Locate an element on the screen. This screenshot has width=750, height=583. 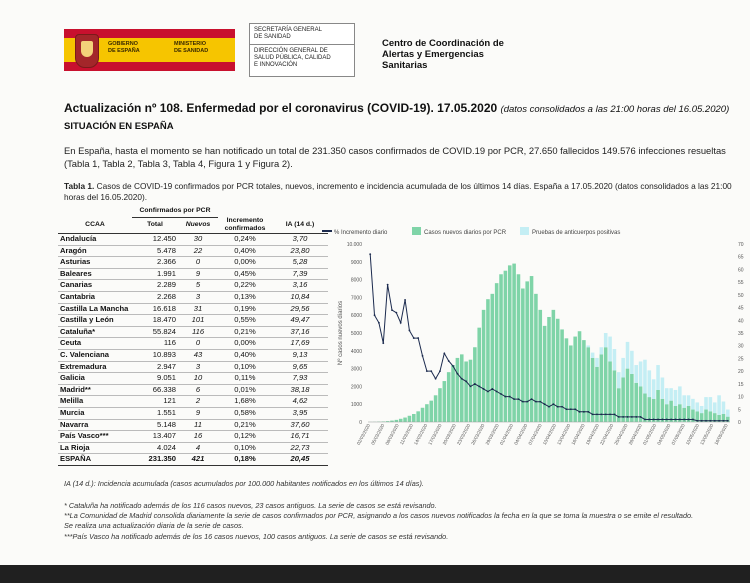
table-cell: Andalucía is located at coordinates (95, 239).